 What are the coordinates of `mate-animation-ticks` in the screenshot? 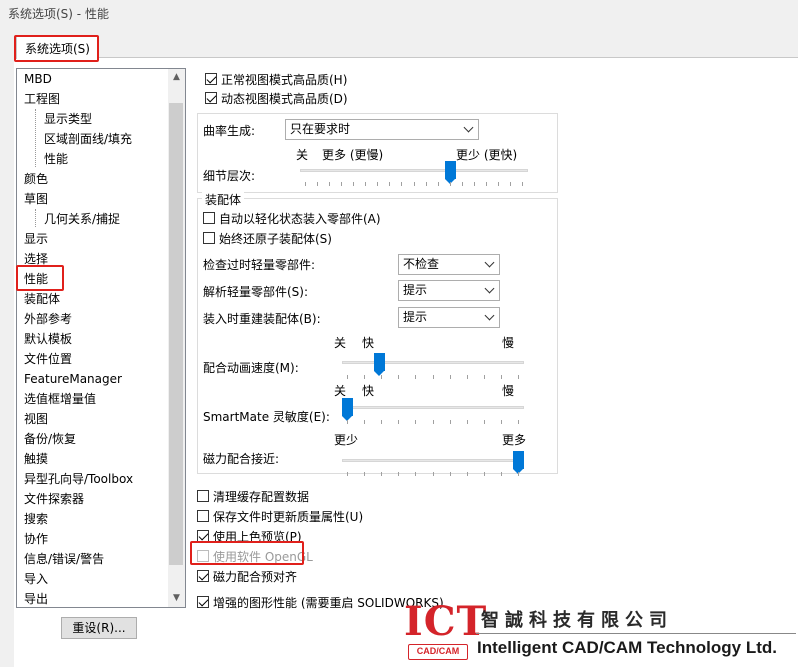 It's located at (433, 377).